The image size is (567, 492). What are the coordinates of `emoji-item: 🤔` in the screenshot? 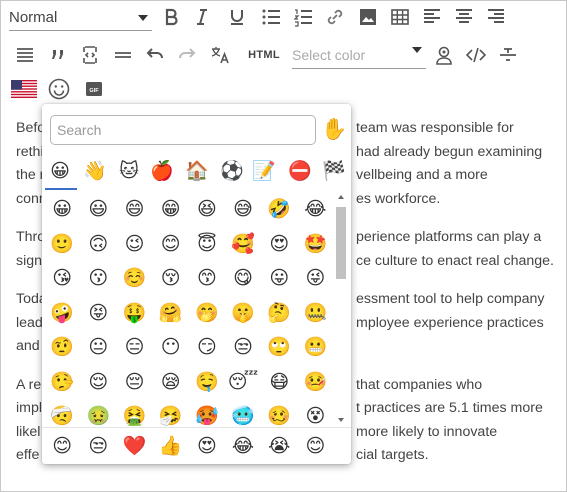 It's located at (279, 314).